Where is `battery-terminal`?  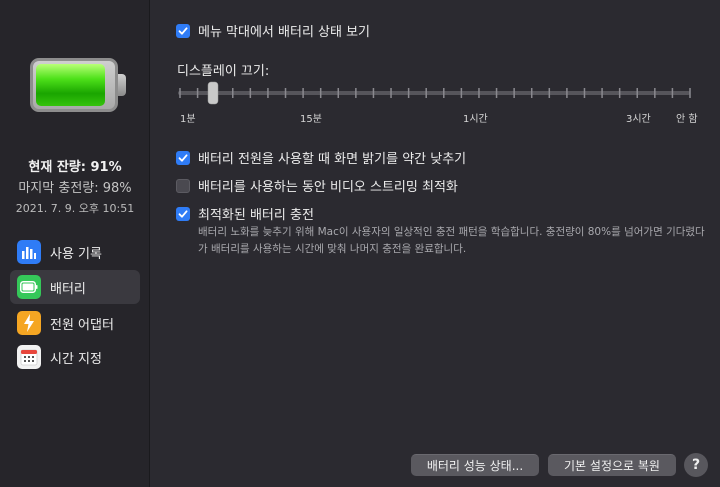 battery-terminal is located at coordinates (122, 85).